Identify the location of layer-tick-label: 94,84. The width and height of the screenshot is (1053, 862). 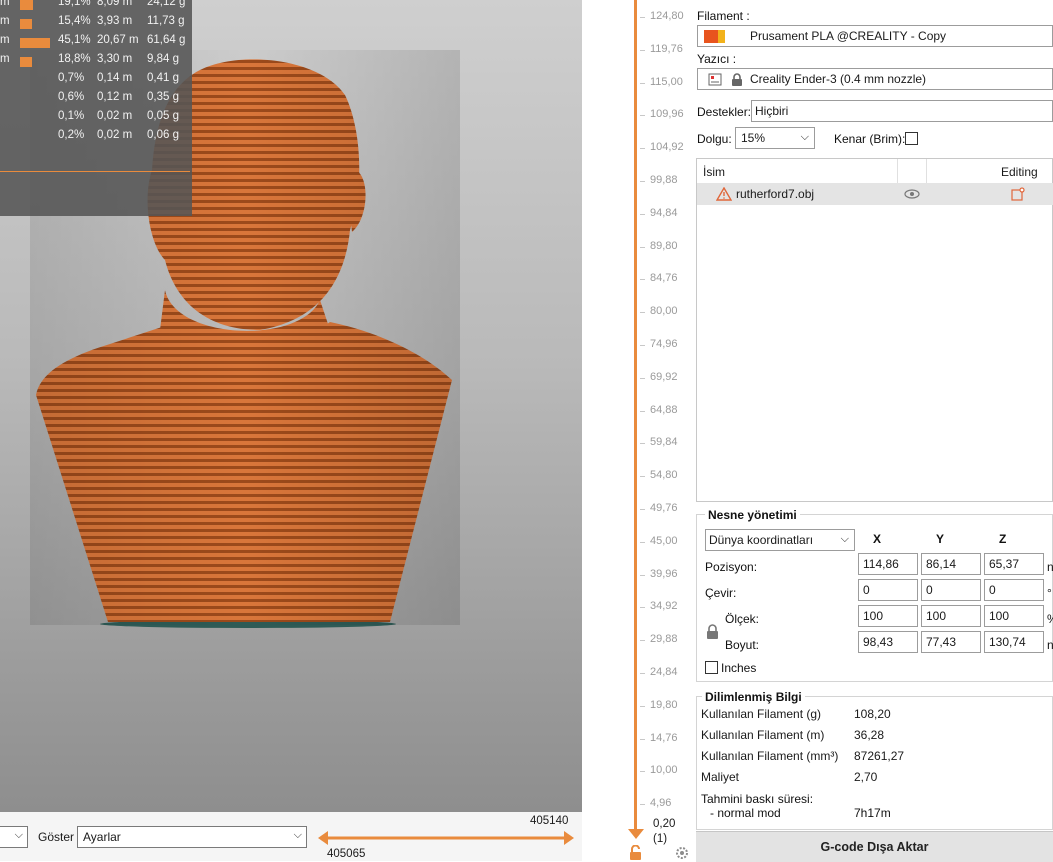
(664, 212).